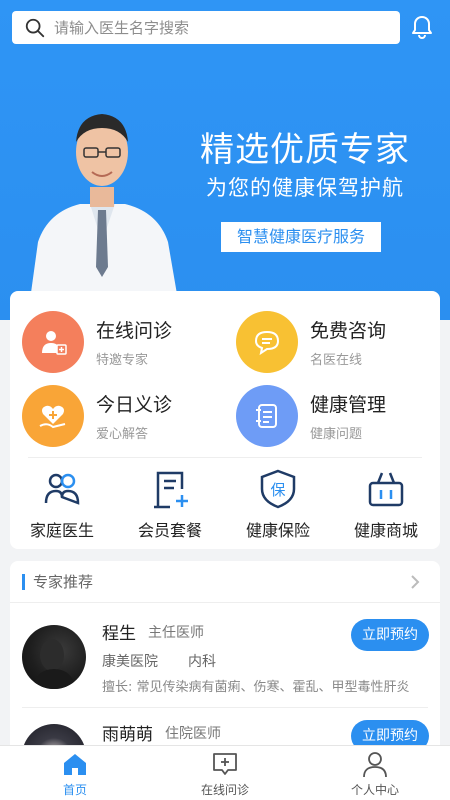  Describe the element at coordinates (119, 634) in the screenshot. I see `doctor-name: 程生` at that location.